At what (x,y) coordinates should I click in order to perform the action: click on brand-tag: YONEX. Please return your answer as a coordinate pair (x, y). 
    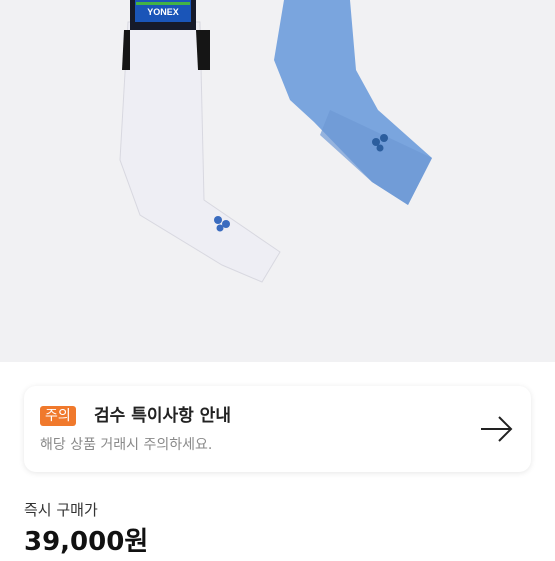
    Looking at the image, I should click on (163, 15).